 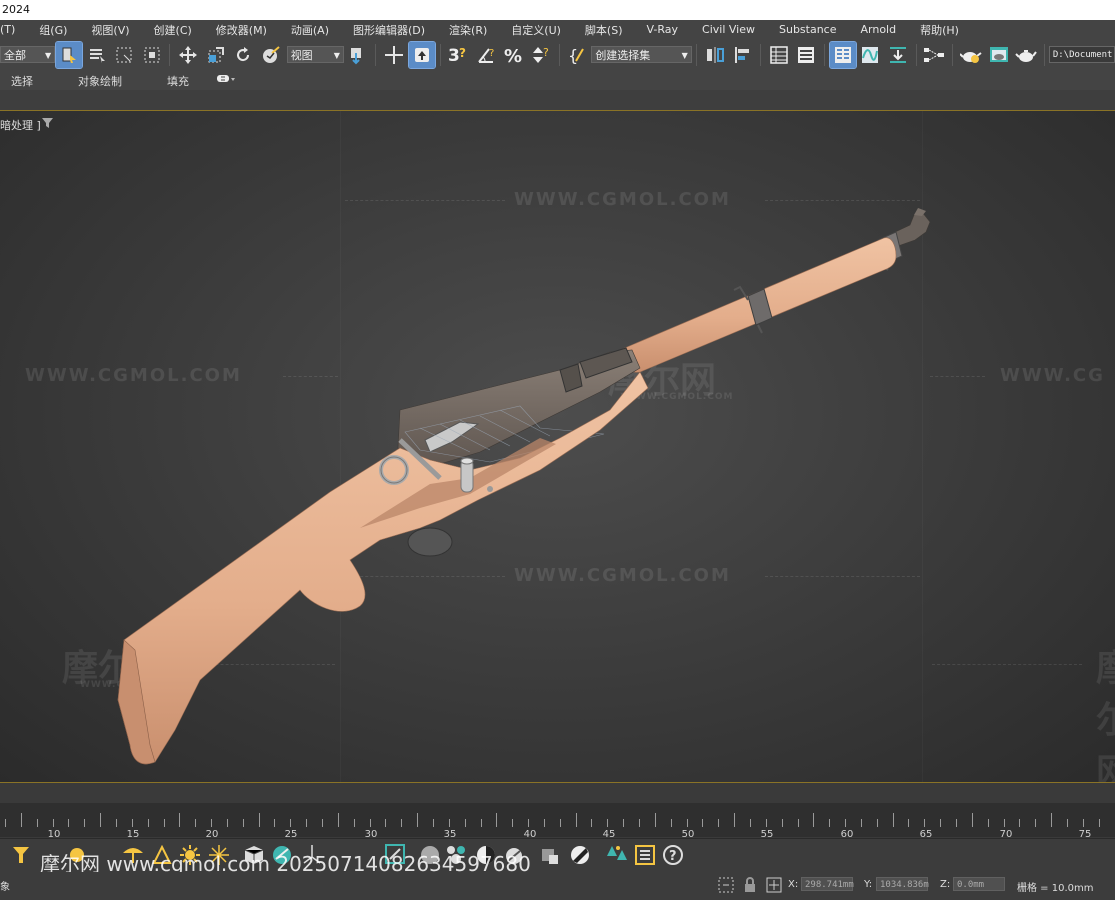 I want to click on half-sphere-icon, so click(x=580, y=855).